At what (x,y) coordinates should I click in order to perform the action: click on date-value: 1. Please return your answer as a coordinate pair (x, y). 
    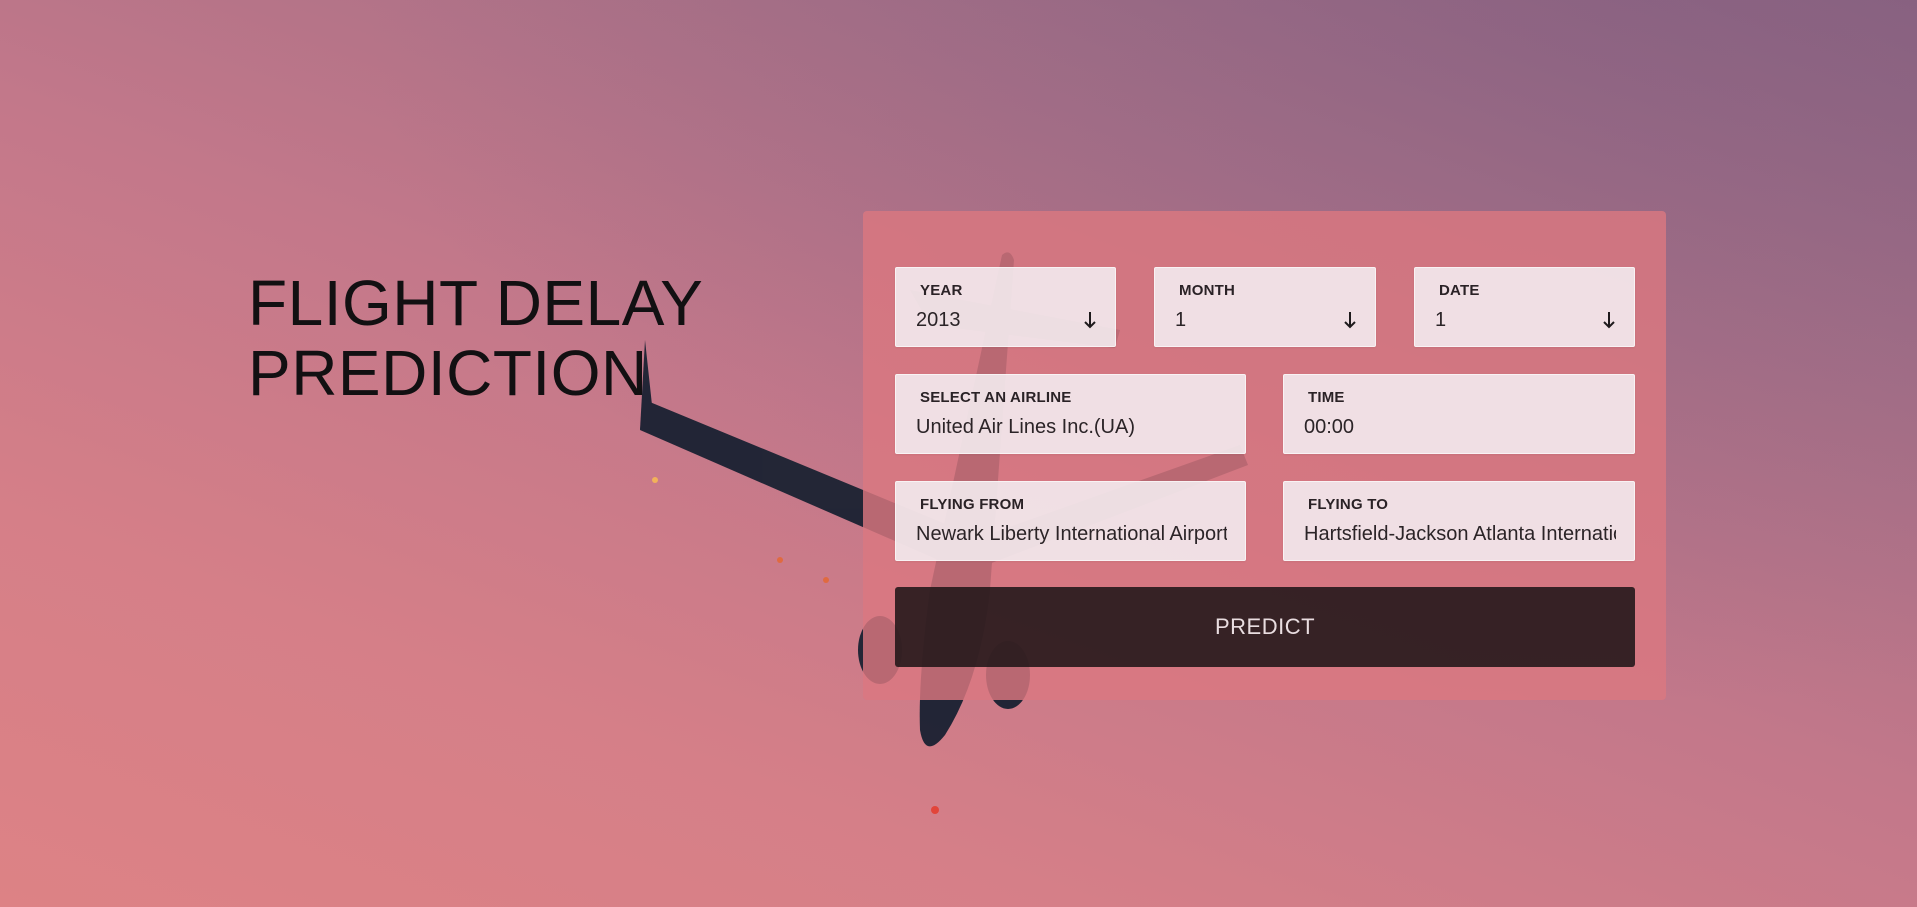
    Looking at the image, I should click on (1441, 320).